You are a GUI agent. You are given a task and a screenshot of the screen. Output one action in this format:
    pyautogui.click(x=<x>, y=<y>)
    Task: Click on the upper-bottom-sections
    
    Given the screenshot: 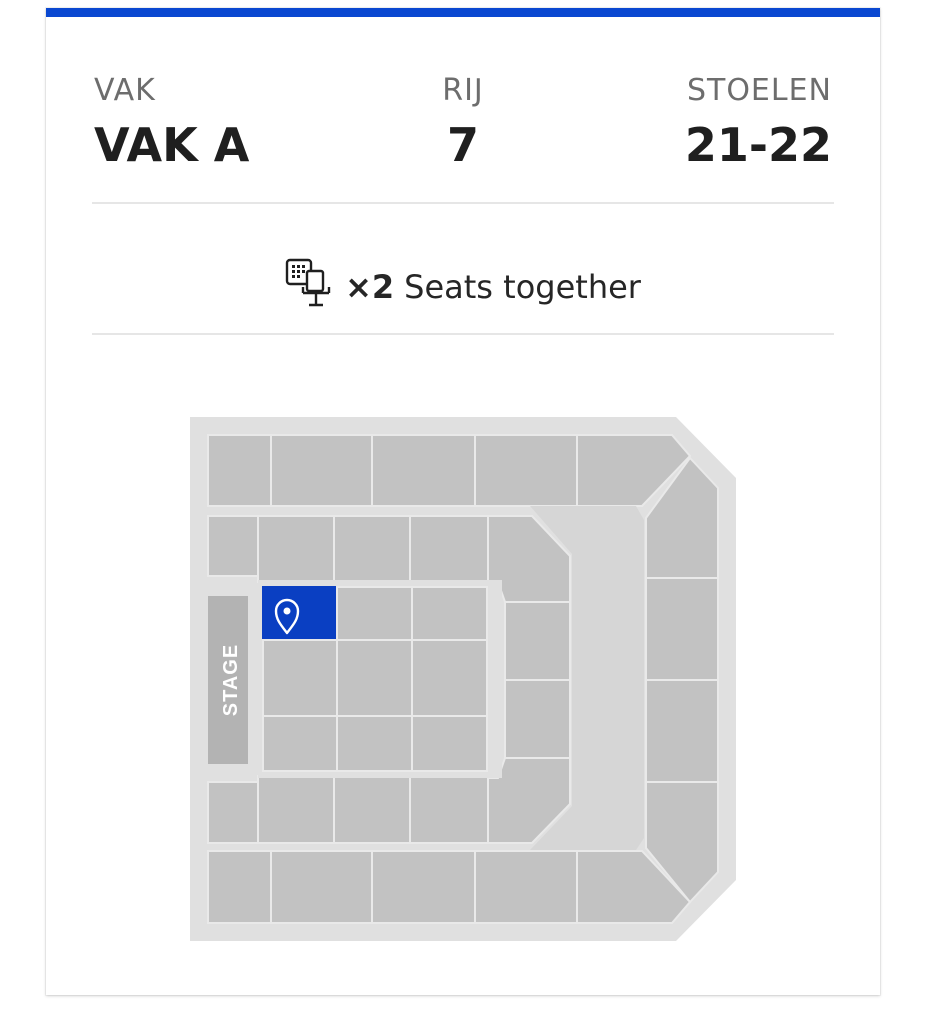 What is the action you would take?
    pyautogui.click(x=449, y=887)
    